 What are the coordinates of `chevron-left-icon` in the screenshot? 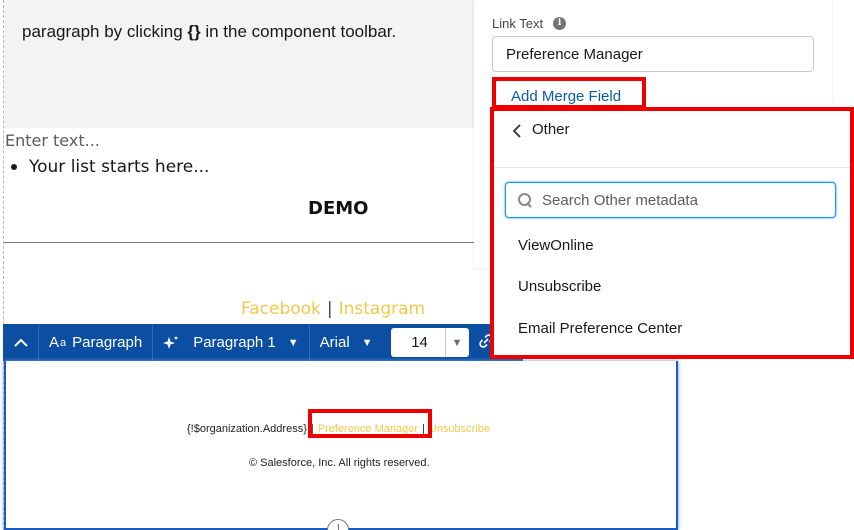 It's located at (517, 131).